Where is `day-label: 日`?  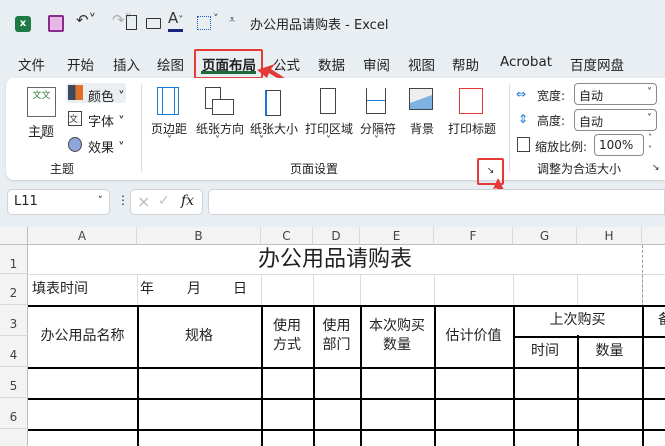
day-label: 日 is located at coordinates (240, 289).